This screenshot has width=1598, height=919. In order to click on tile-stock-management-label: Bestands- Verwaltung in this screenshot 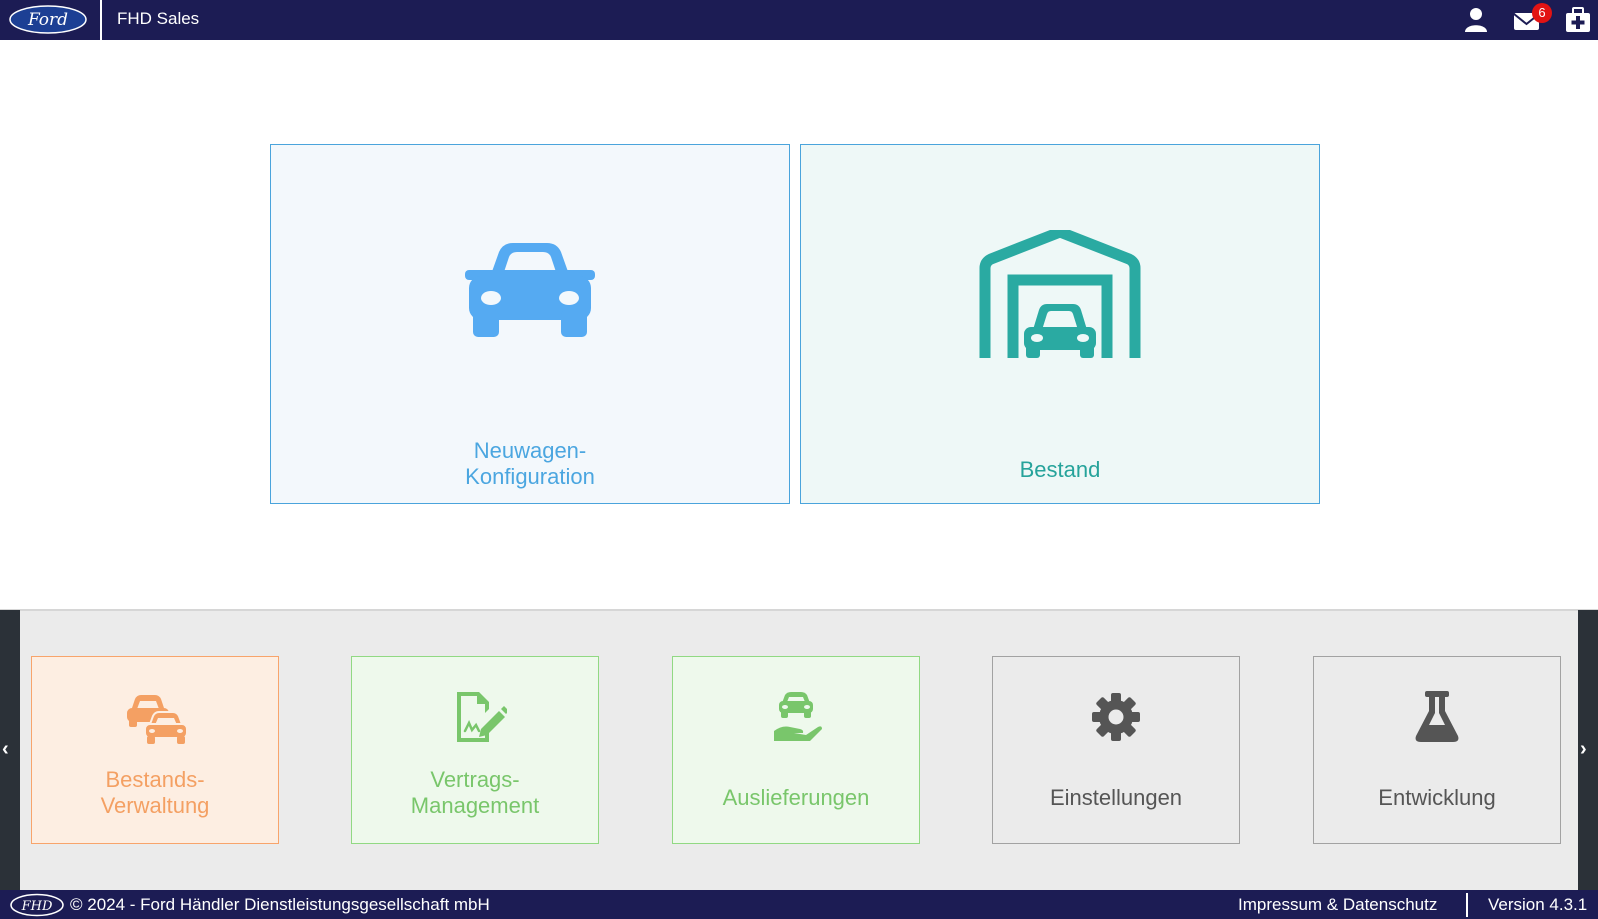, I will do `click(155, 793)`.